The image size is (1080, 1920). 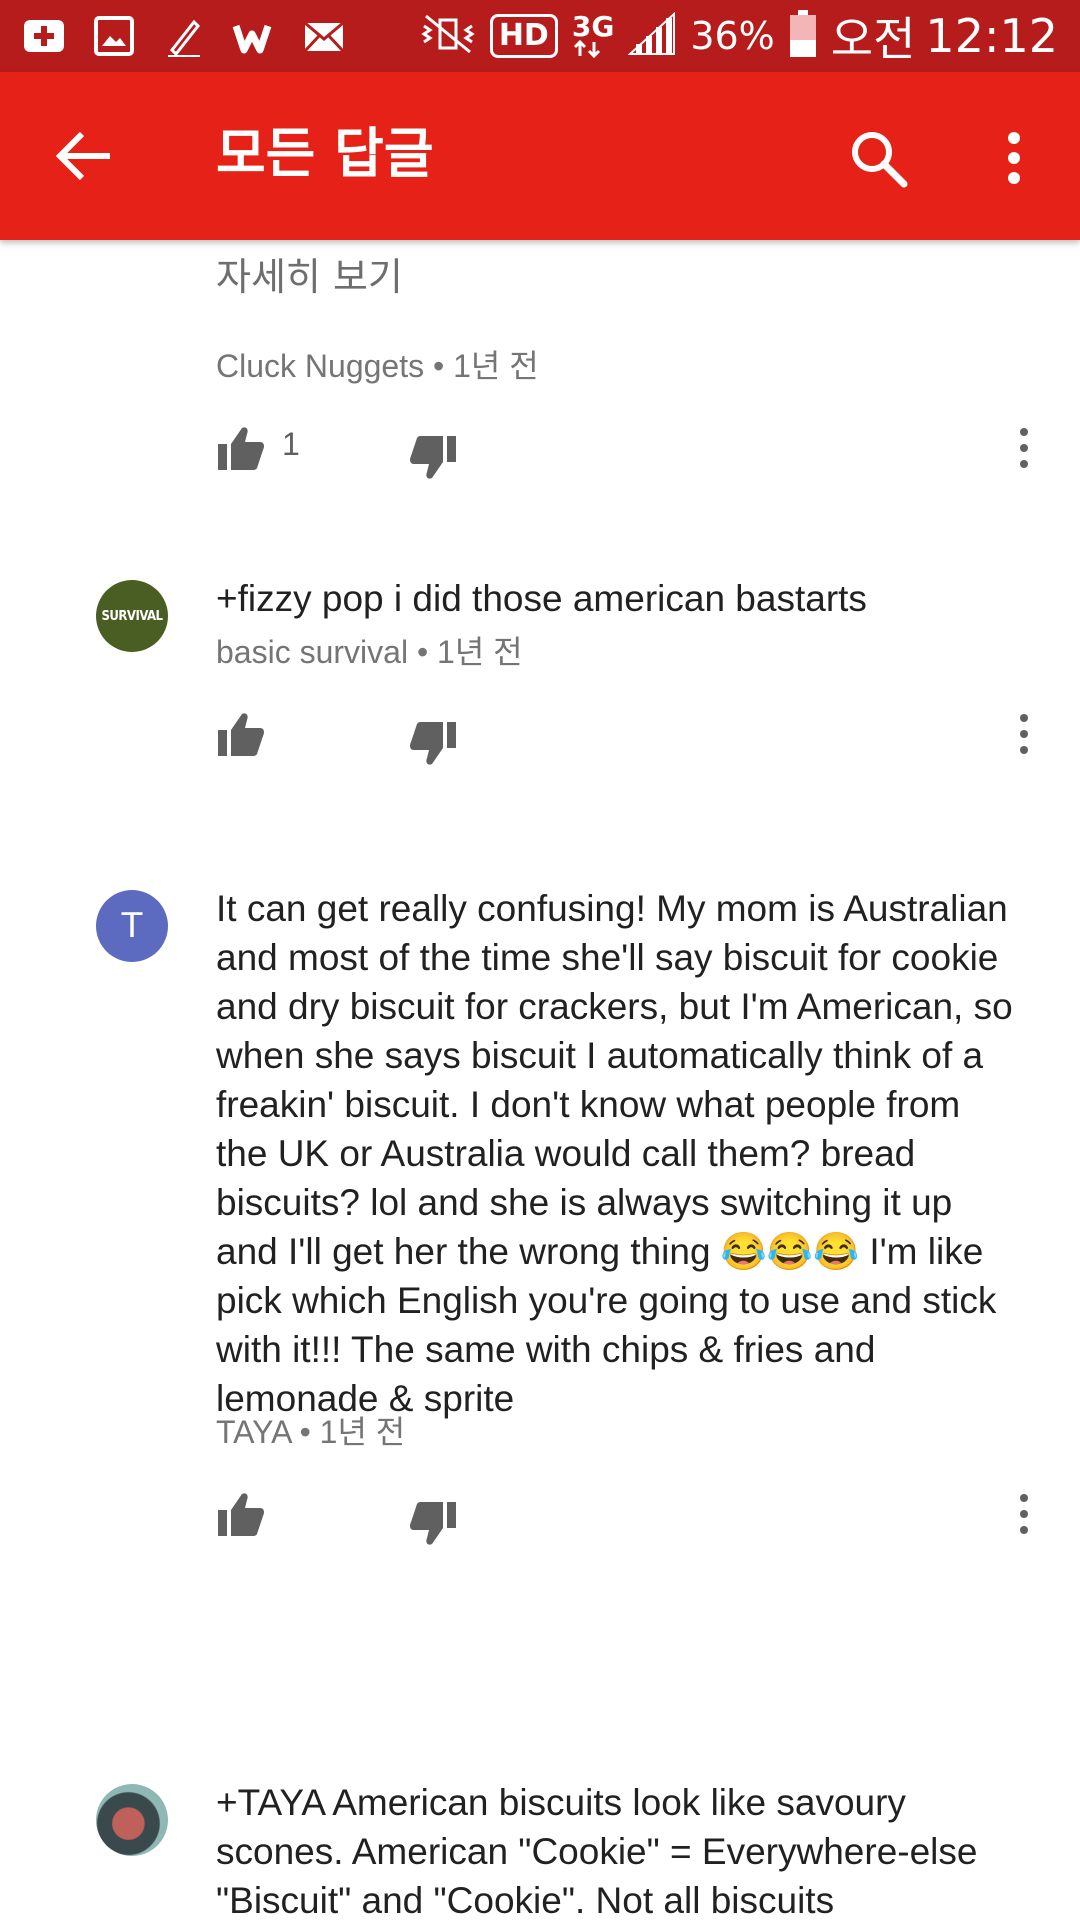 I want to click on avatar-initial: T, so click(x=132, y=926).